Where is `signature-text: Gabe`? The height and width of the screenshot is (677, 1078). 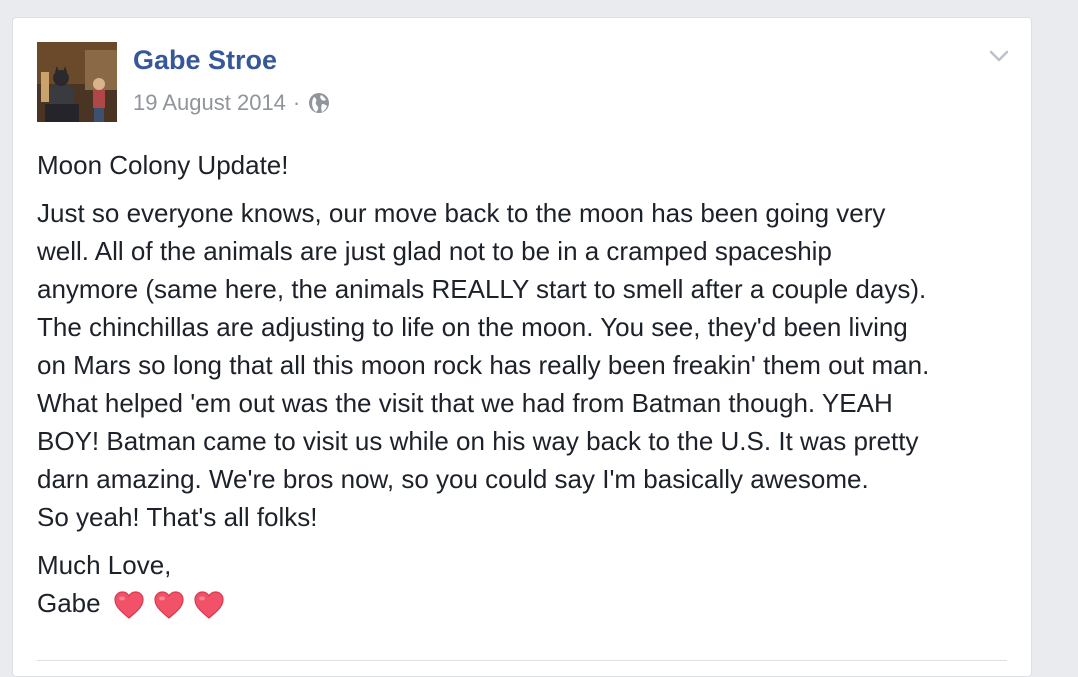 signature-text: Gabe is located at coordinates (69, 603).